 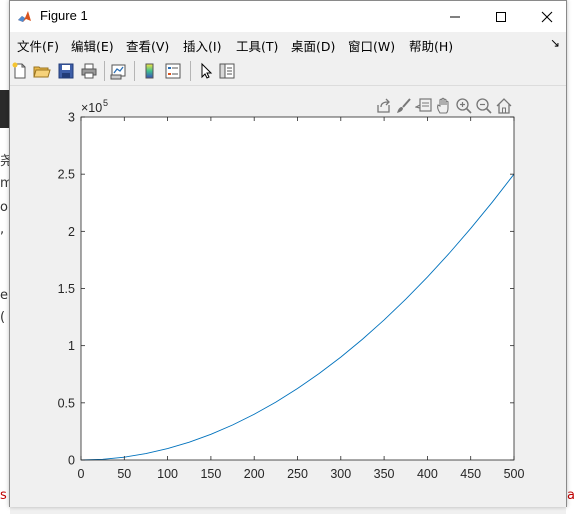 I want to click on x-tick-label: 200, so click(x=254, y=474).